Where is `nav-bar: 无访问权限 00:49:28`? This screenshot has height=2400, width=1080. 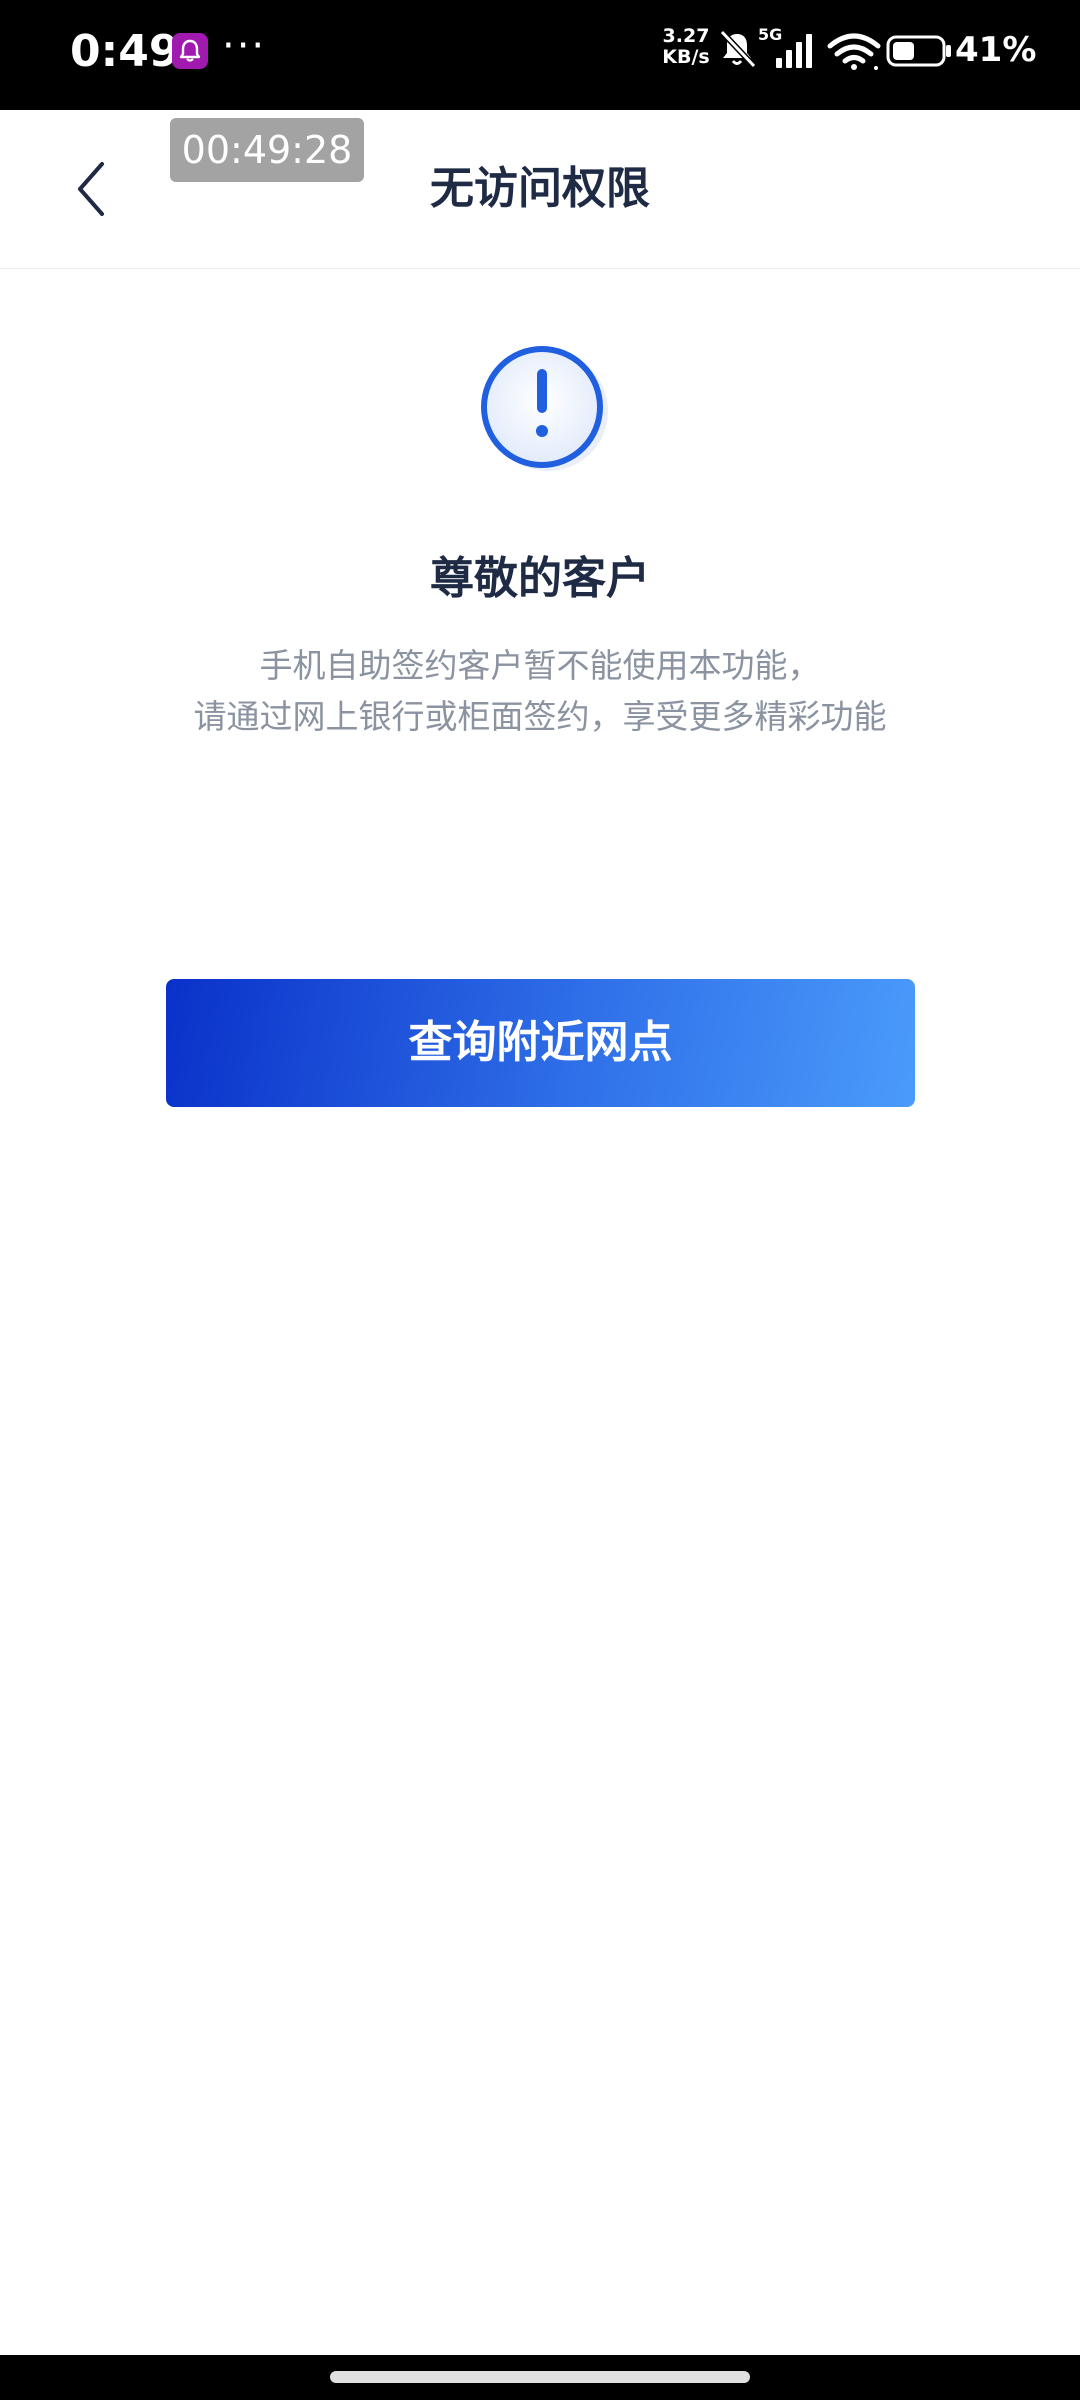 nav-bar: 无访问权限 00:49:28 is located at coordinates (540, 189).